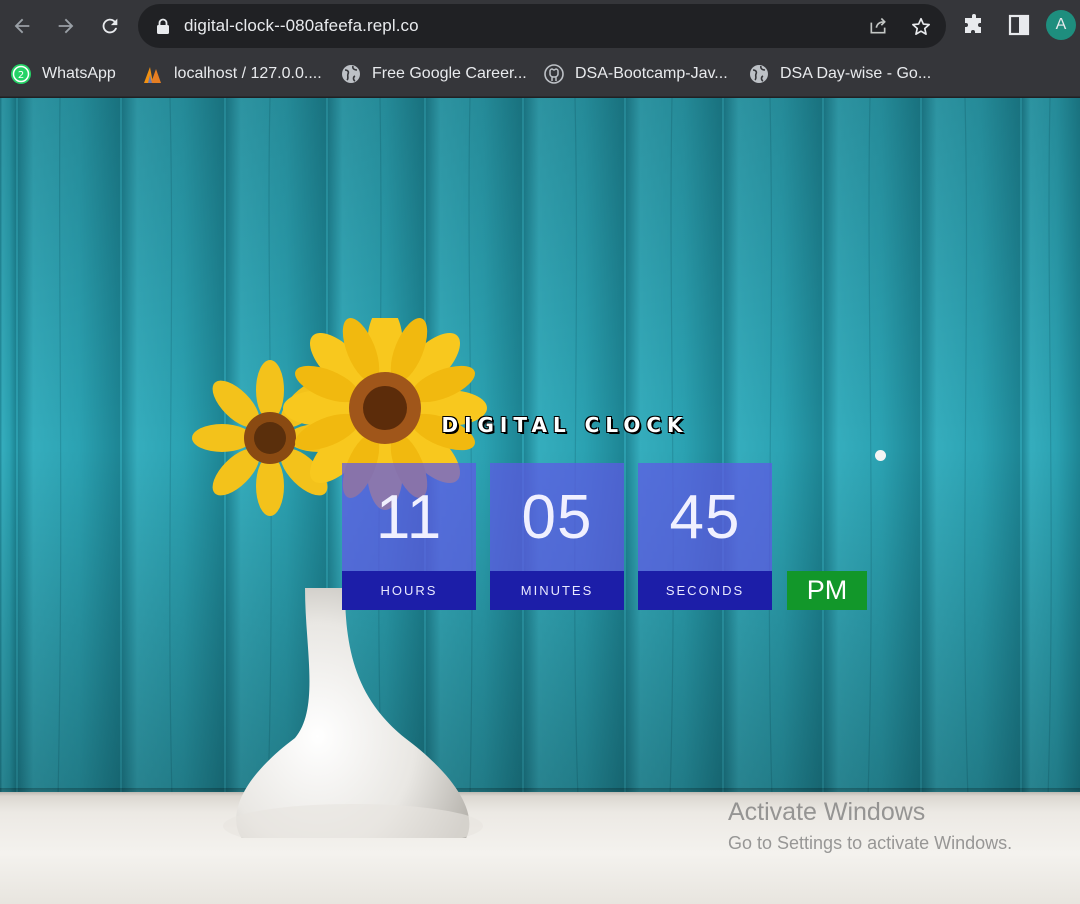 The height and width of the screenshot is (904, 1080). I want to click on svg-text: 2, so click(21, 75).